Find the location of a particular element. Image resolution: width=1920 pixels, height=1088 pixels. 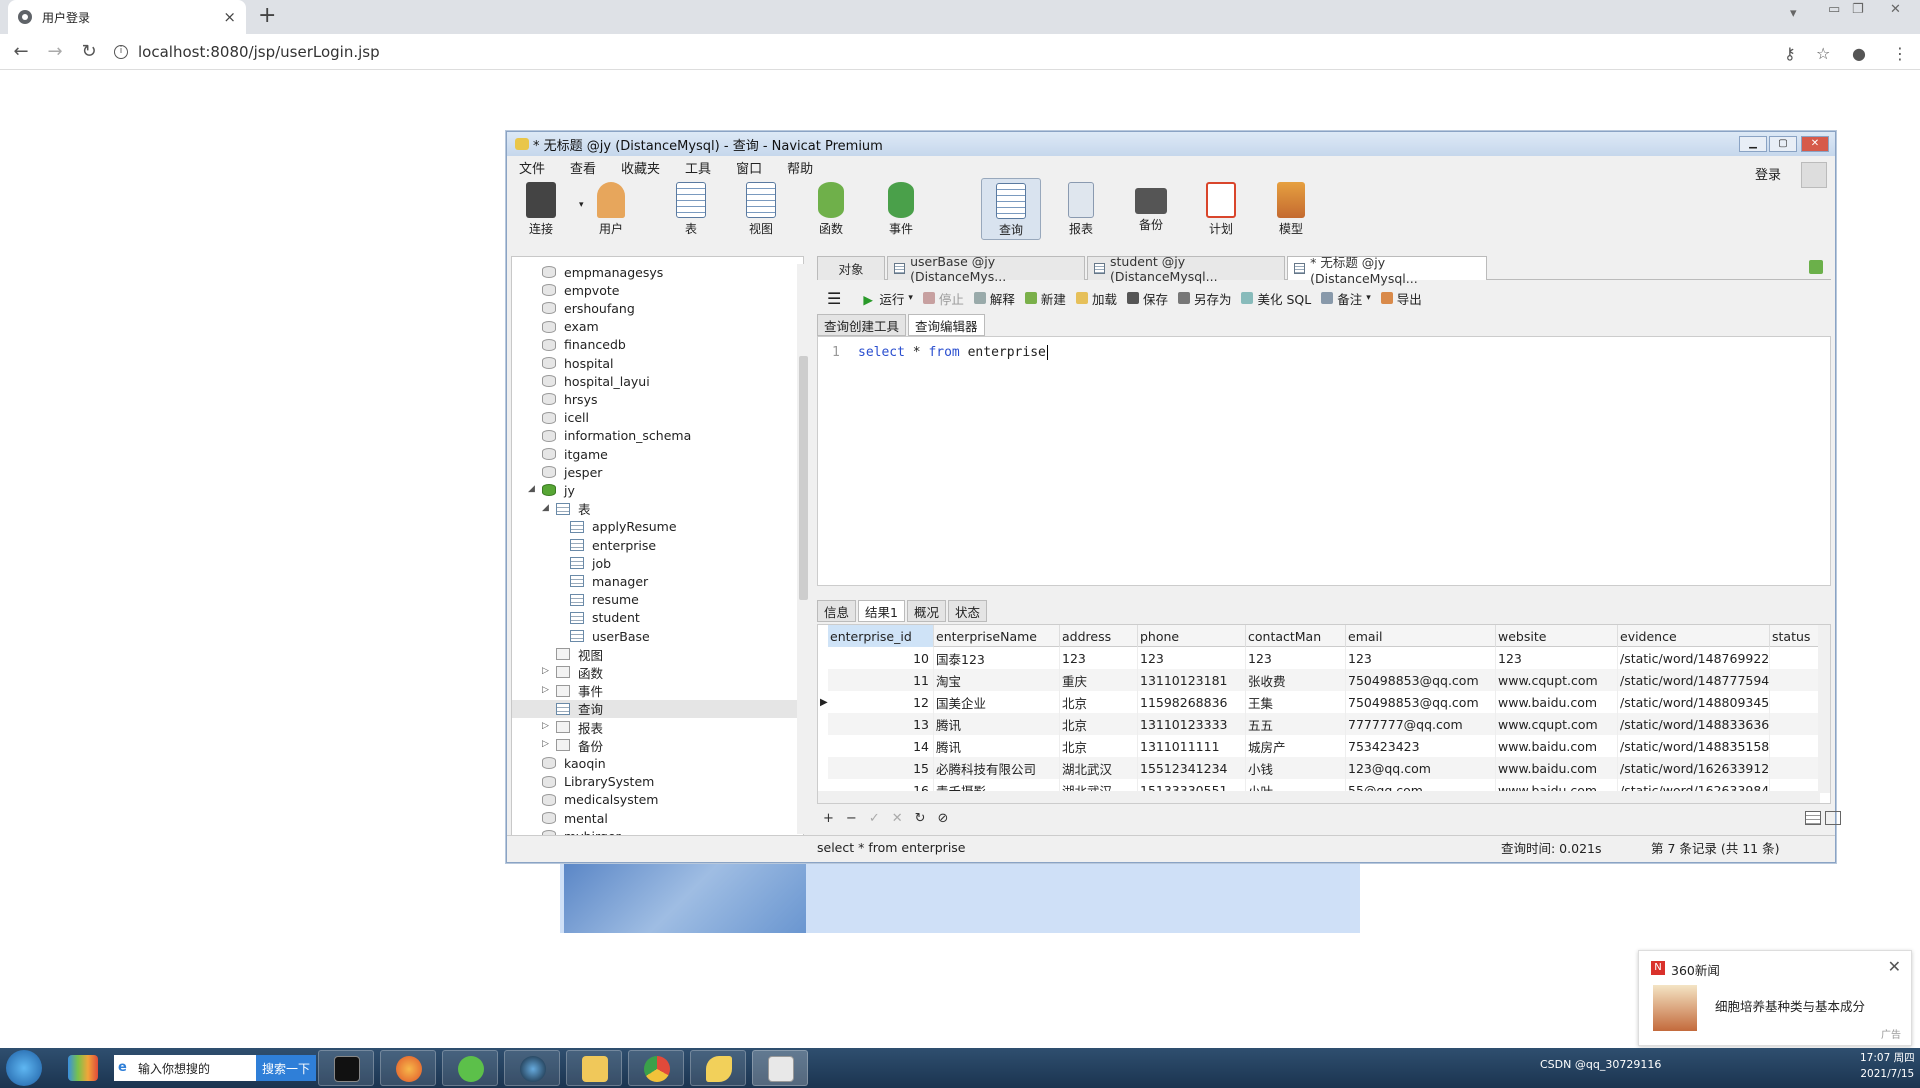

new-button: 新建 is located at coordinates (1045, 298).